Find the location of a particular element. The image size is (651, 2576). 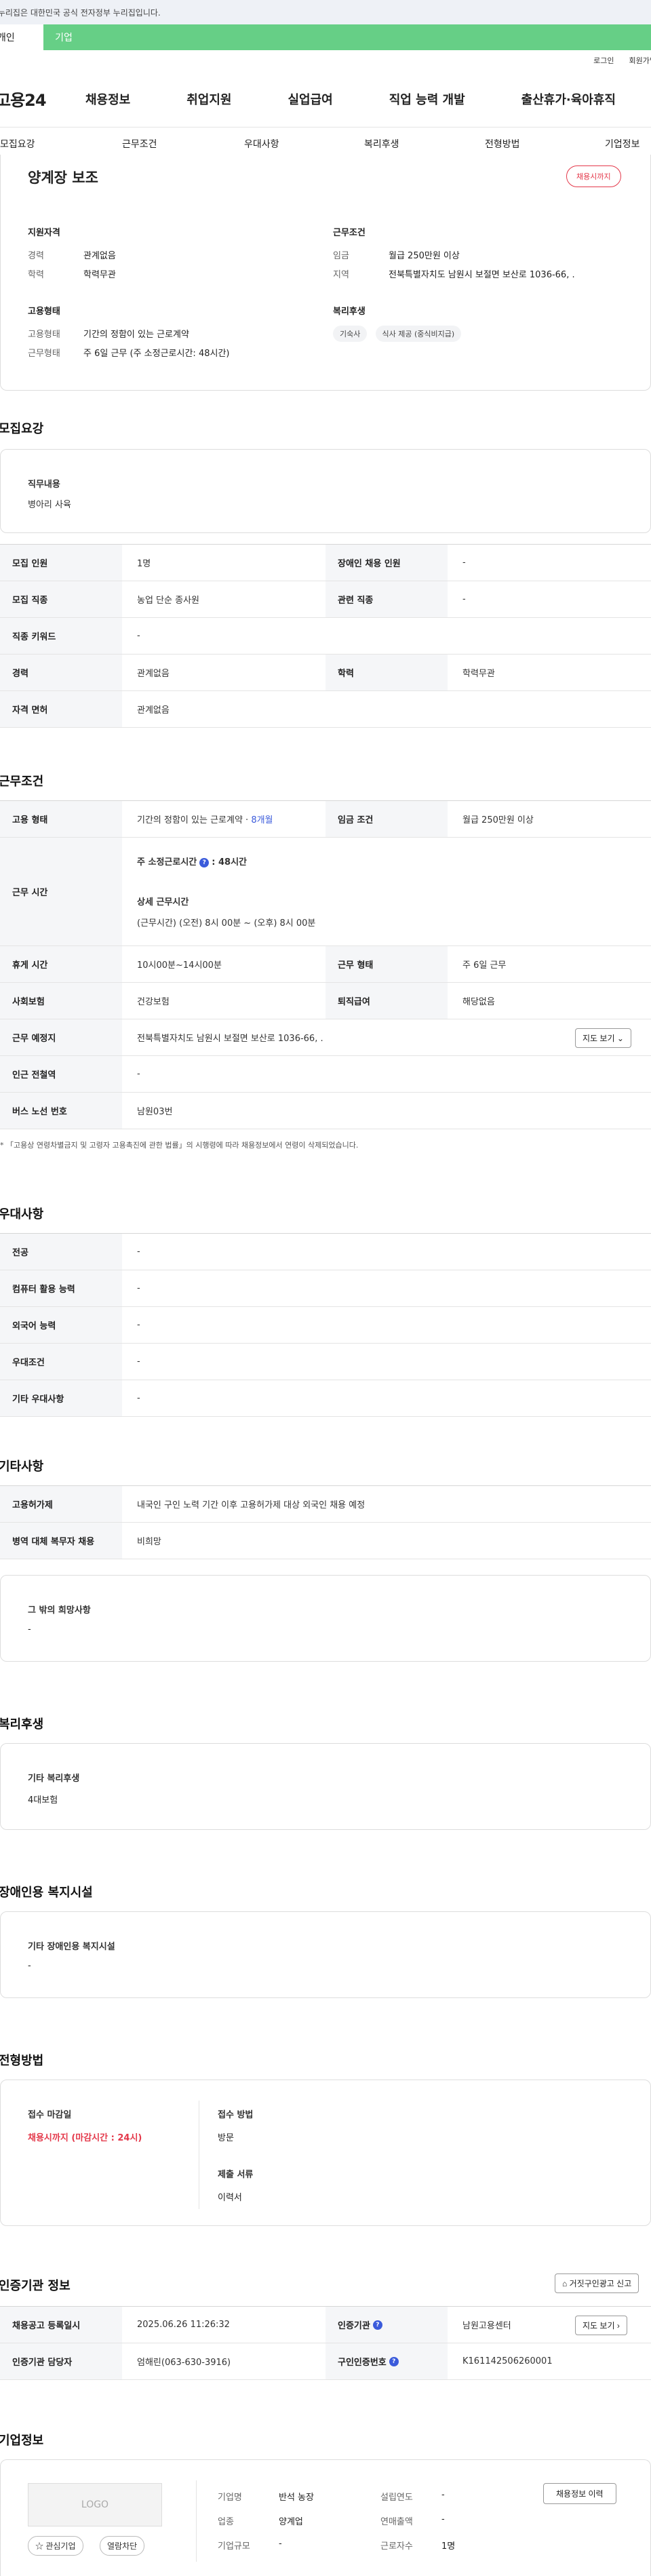

section-nav-benefits: 복리후생 is located at coordinates (381, 144).